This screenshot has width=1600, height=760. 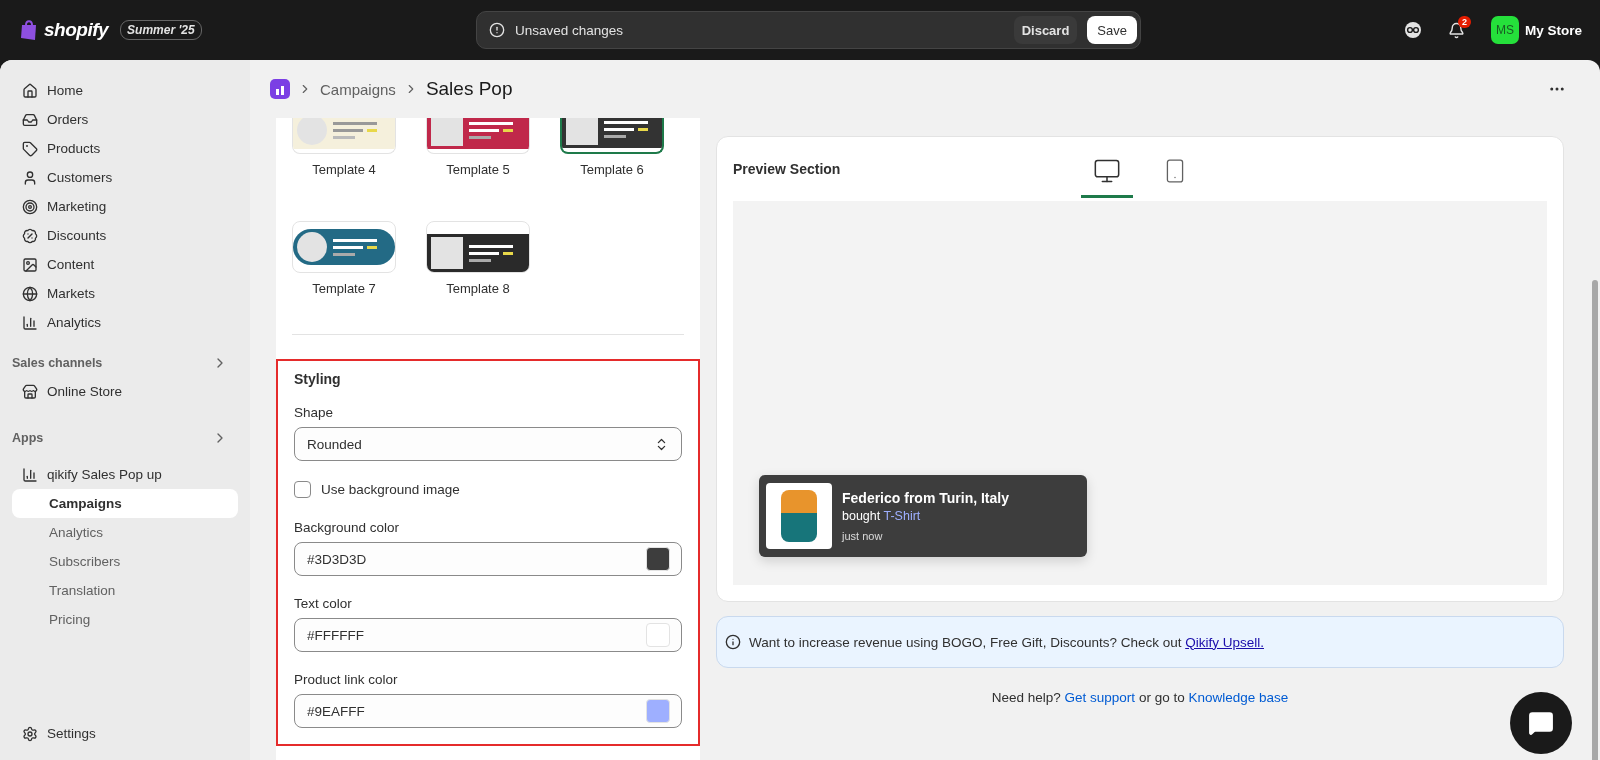 I want to click on nav-item: Settings, so click(x=125, y=733).